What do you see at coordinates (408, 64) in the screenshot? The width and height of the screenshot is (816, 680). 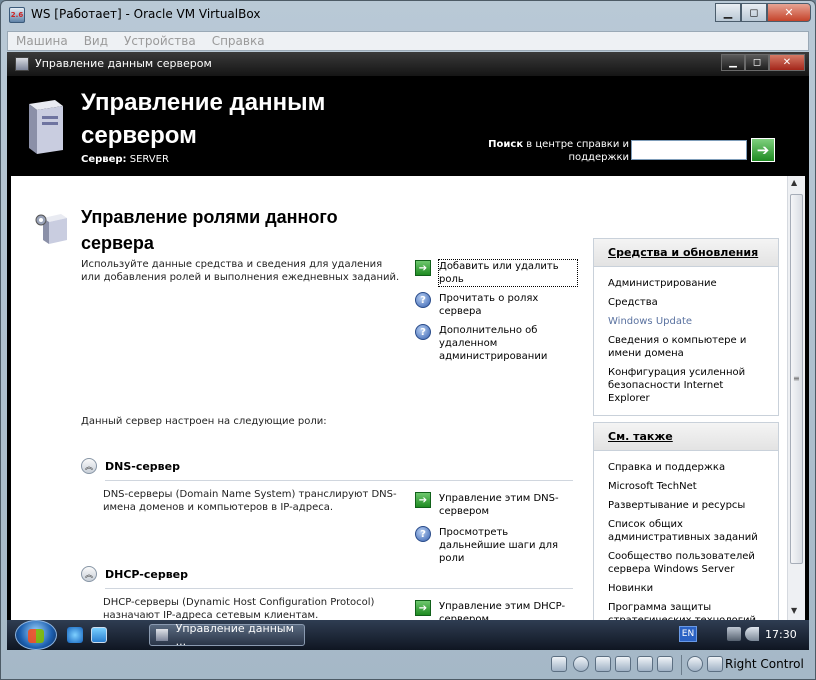 I see `app-titlebar: Управление данным сервером ▁ ◻ ✕` at bounding box center [408, 64].